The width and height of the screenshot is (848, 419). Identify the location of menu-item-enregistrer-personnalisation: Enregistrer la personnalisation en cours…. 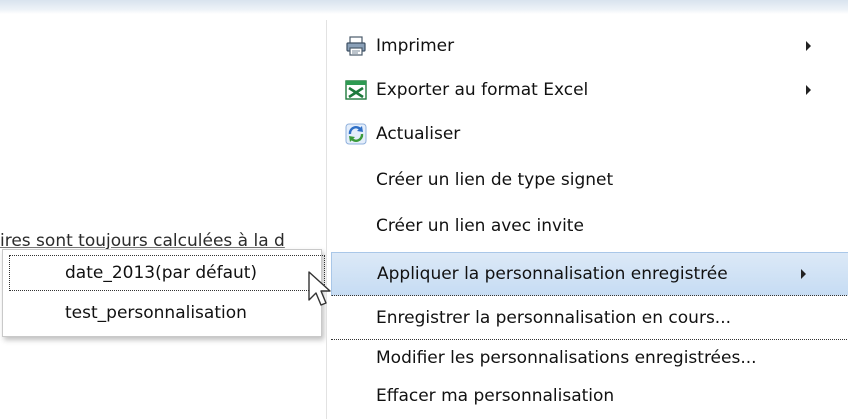
(589, 318).